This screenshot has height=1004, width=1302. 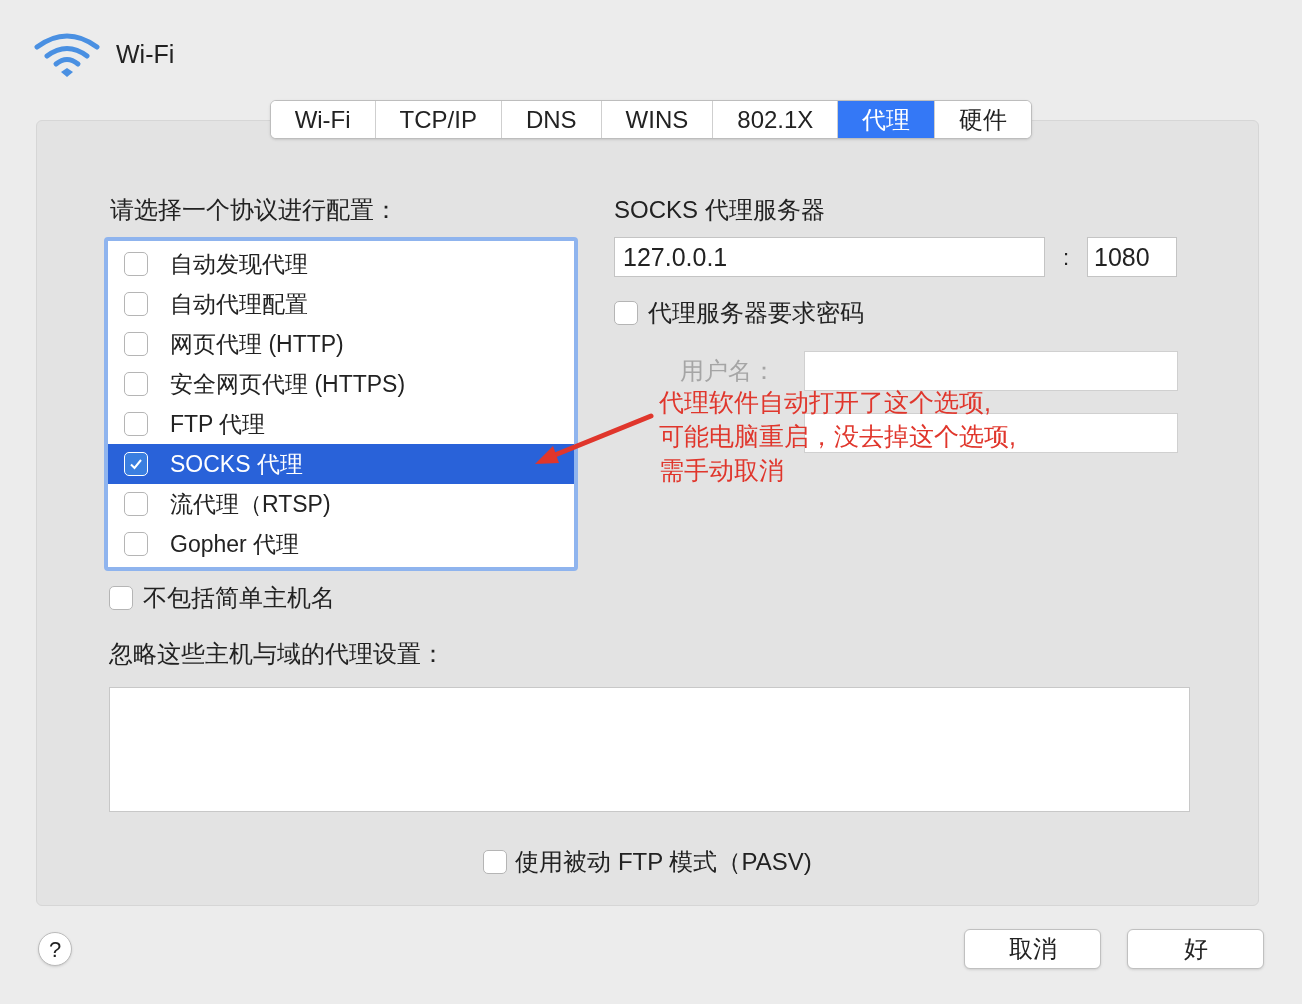 What do you see at coordinates (656, 119) in the screenshot?
I see `tab: WINS` at bounding box center [656, 119].